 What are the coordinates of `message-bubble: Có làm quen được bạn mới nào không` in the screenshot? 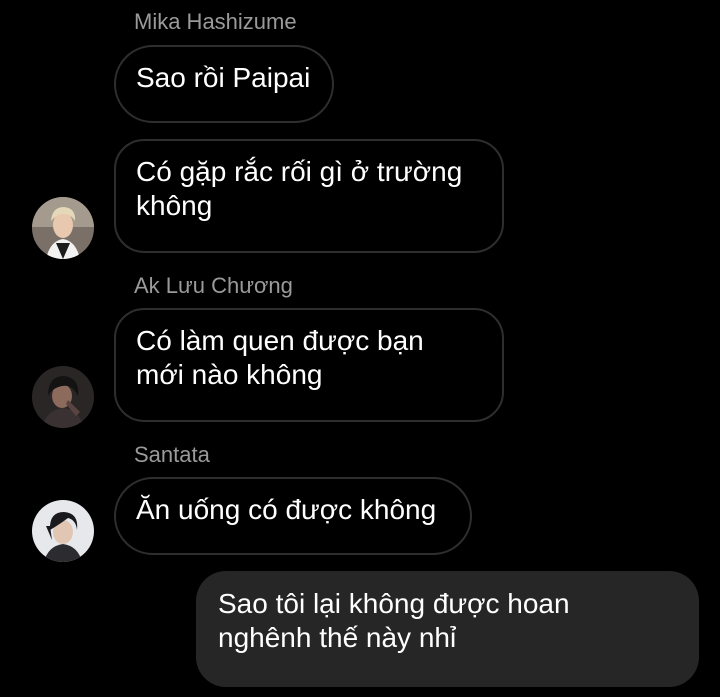 It's located at (309, 365).